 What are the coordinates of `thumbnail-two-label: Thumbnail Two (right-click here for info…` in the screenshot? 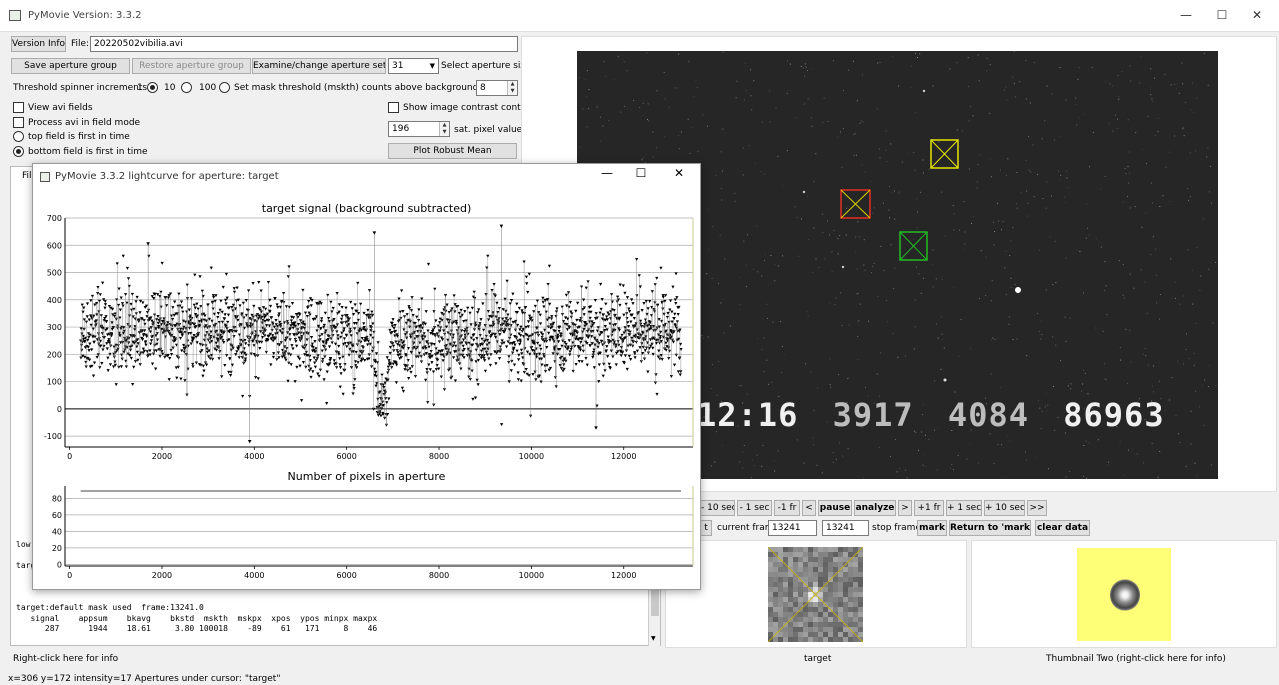 It's located at (1136, 659).